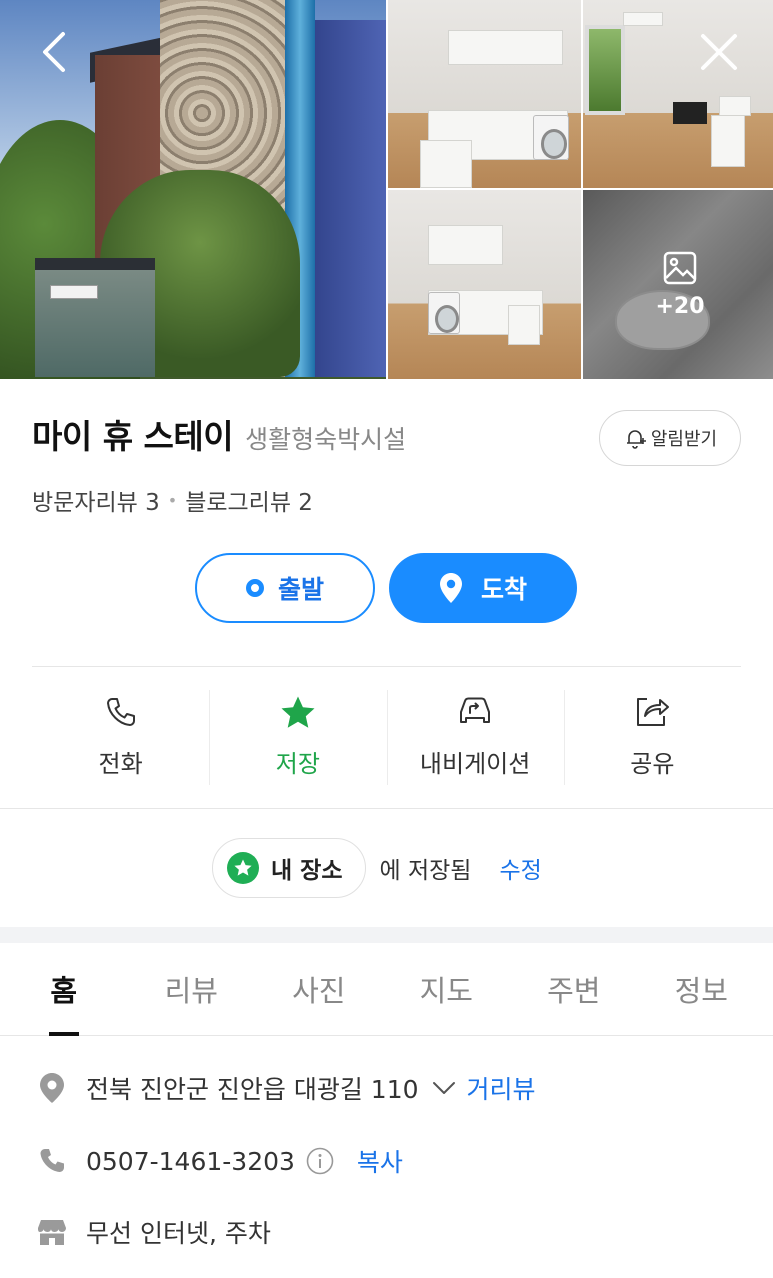 The image size is (773, 1278). What do you see at coordinates (319, 989) in the screenshot?
I see `tab-photos: 사진` at bounding box center [319, 989].